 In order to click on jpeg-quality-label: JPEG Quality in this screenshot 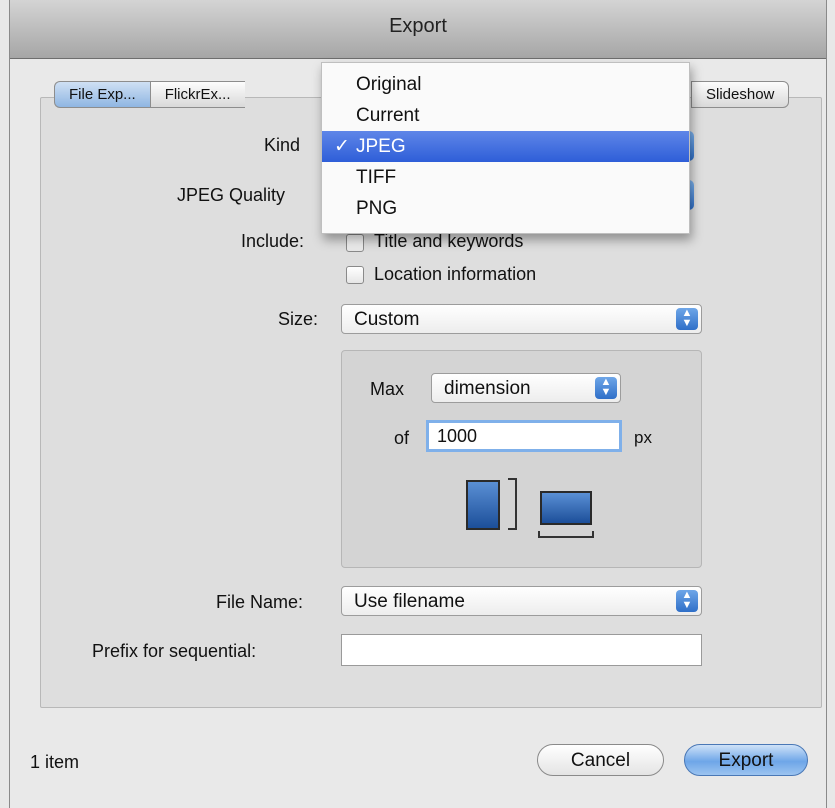, I will do `click(231, 195)`.